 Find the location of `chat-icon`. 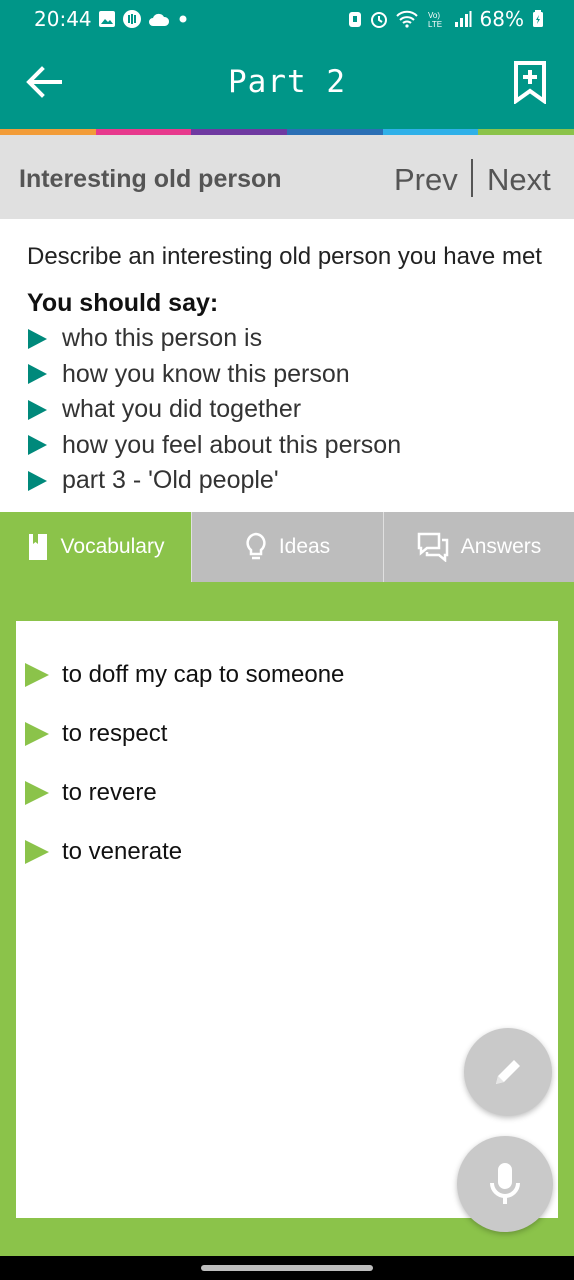

chat-icon is located at coordinates (432, 547).